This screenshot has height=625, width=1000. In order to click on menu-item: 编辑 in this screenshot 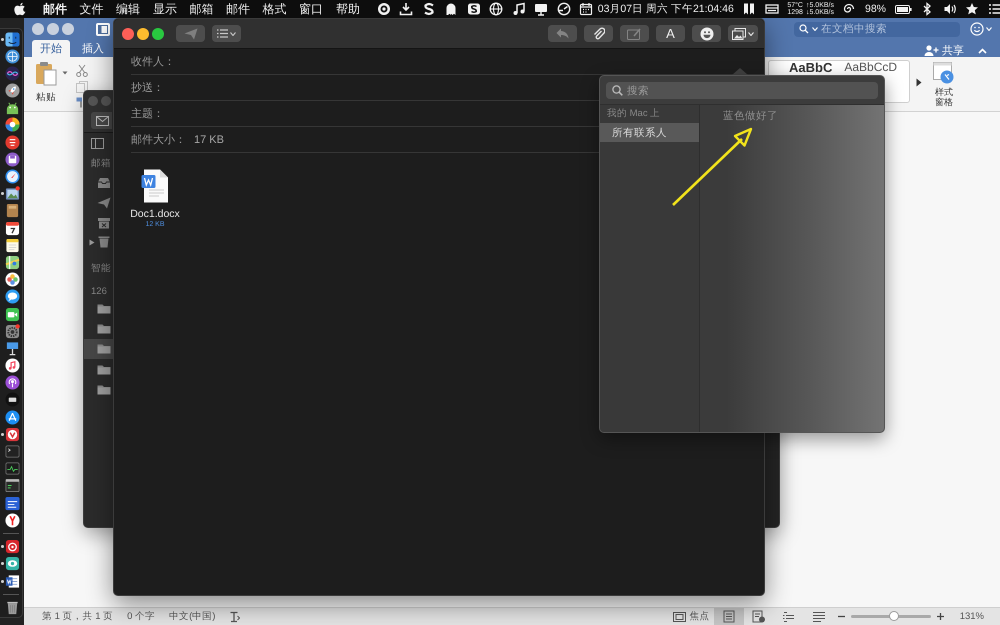, I will do `click(128, 9)`.